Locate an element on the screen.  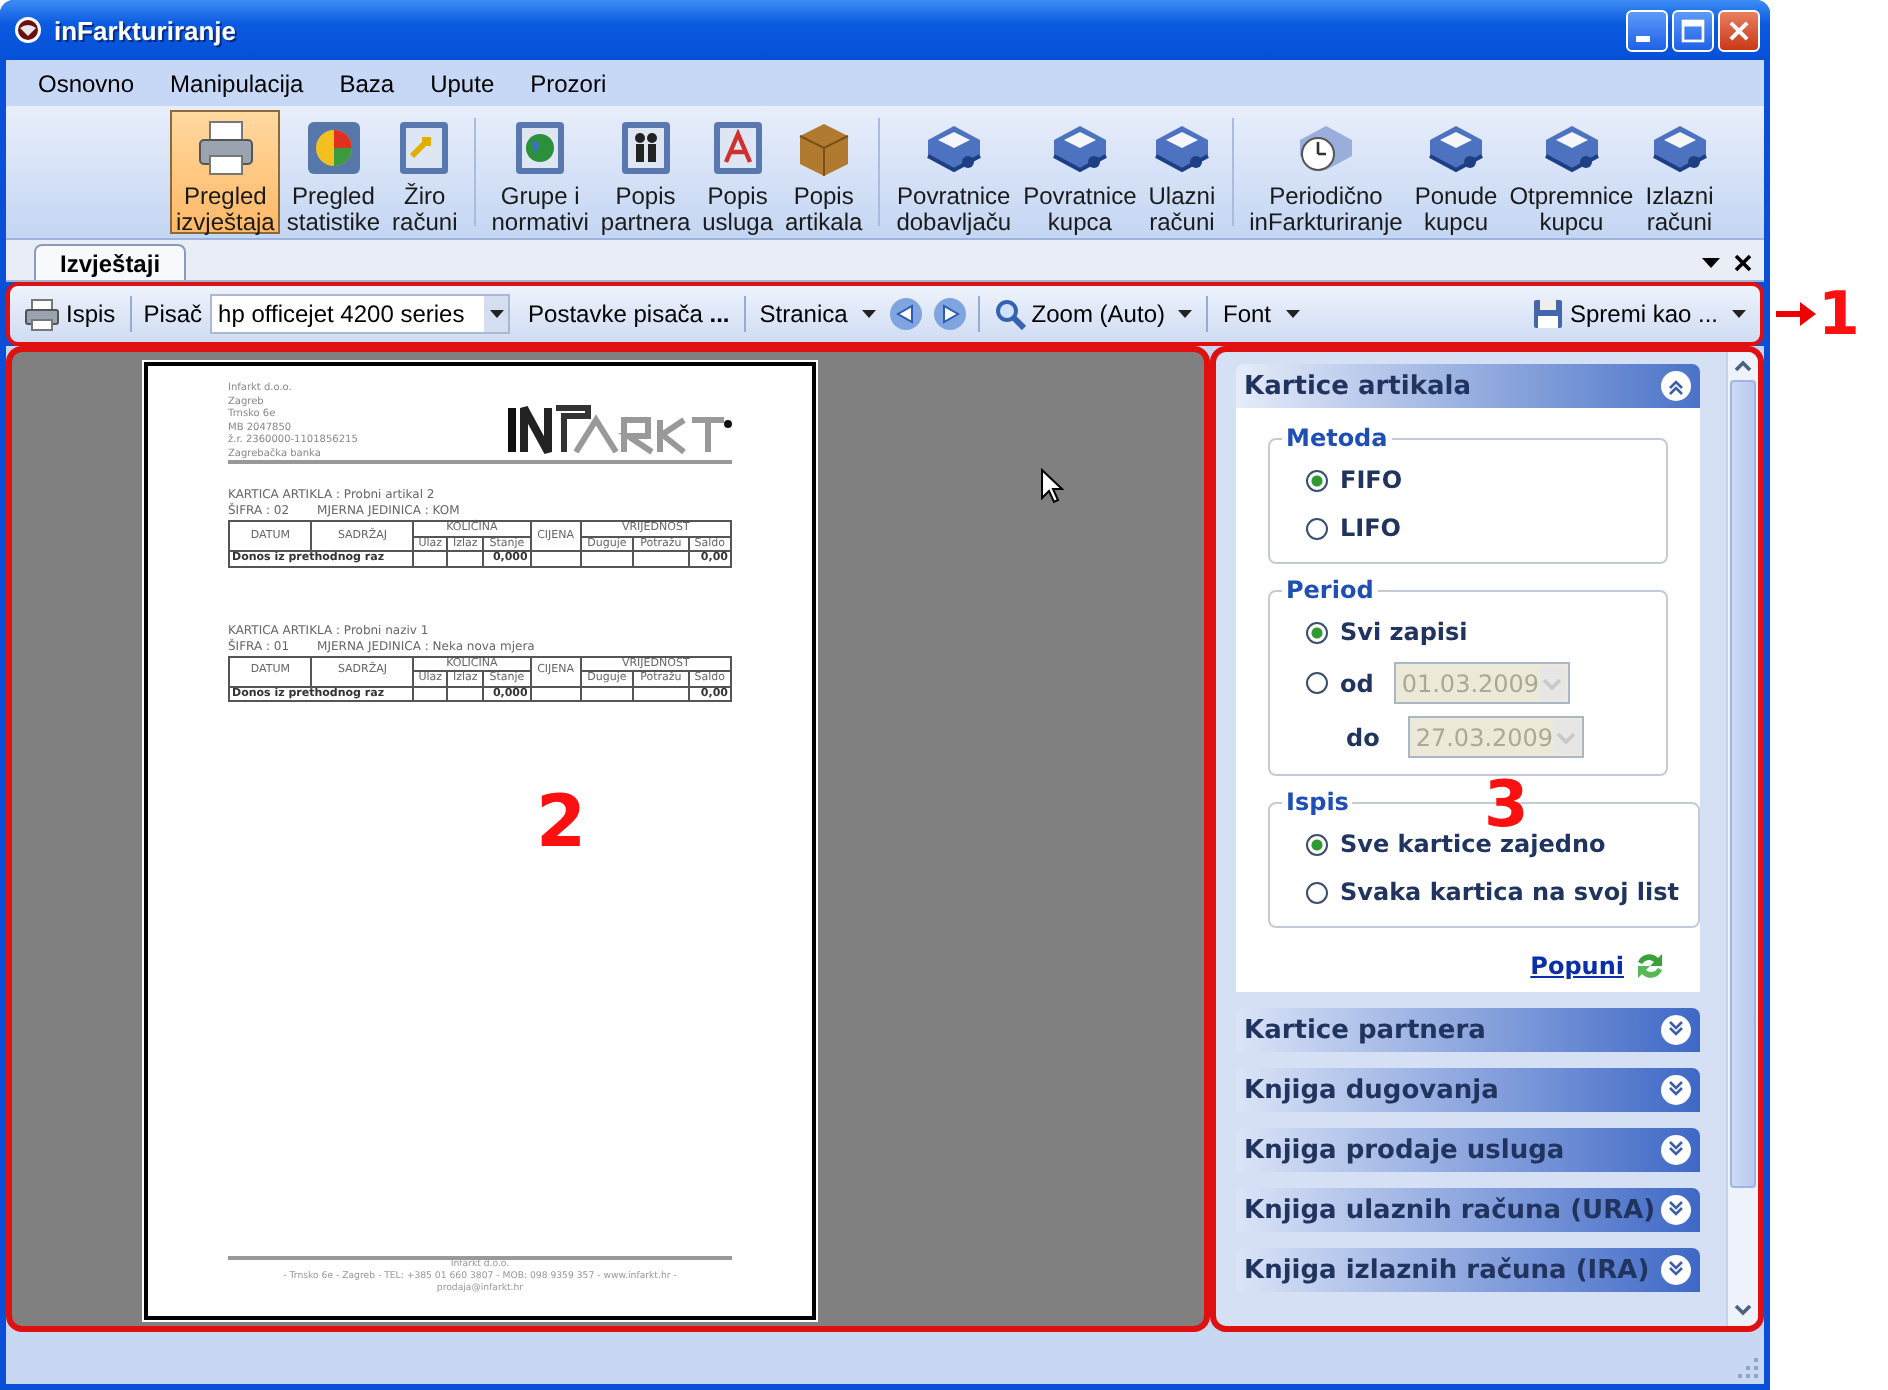
ribbon-button: Ulazni računi is located at coordinates (1182, 172).